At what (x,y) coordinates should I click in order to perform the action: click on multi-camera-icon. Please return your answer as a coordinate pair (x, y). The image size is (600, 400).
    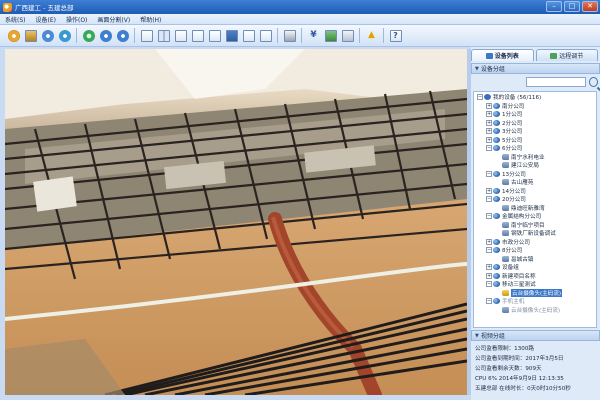
    Looking at the image, I should click on (30, 35).